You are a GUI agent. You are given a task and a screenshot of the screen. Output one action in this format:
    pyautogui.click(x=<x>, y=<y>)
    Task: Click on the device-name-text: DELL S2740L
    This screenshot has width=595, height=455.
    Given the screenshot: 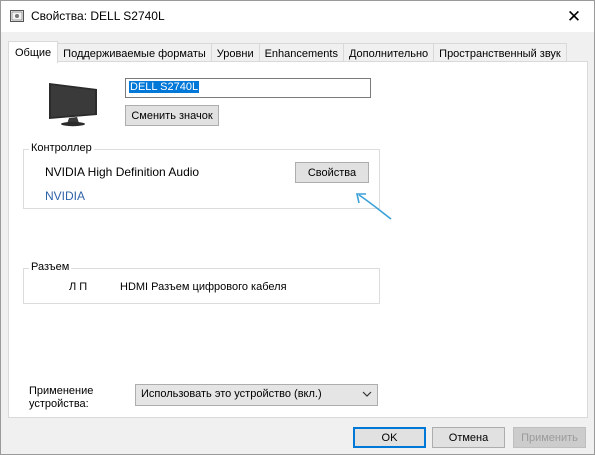 What is the action you would take?
    pyautogui.click(x=164, y=87)
    